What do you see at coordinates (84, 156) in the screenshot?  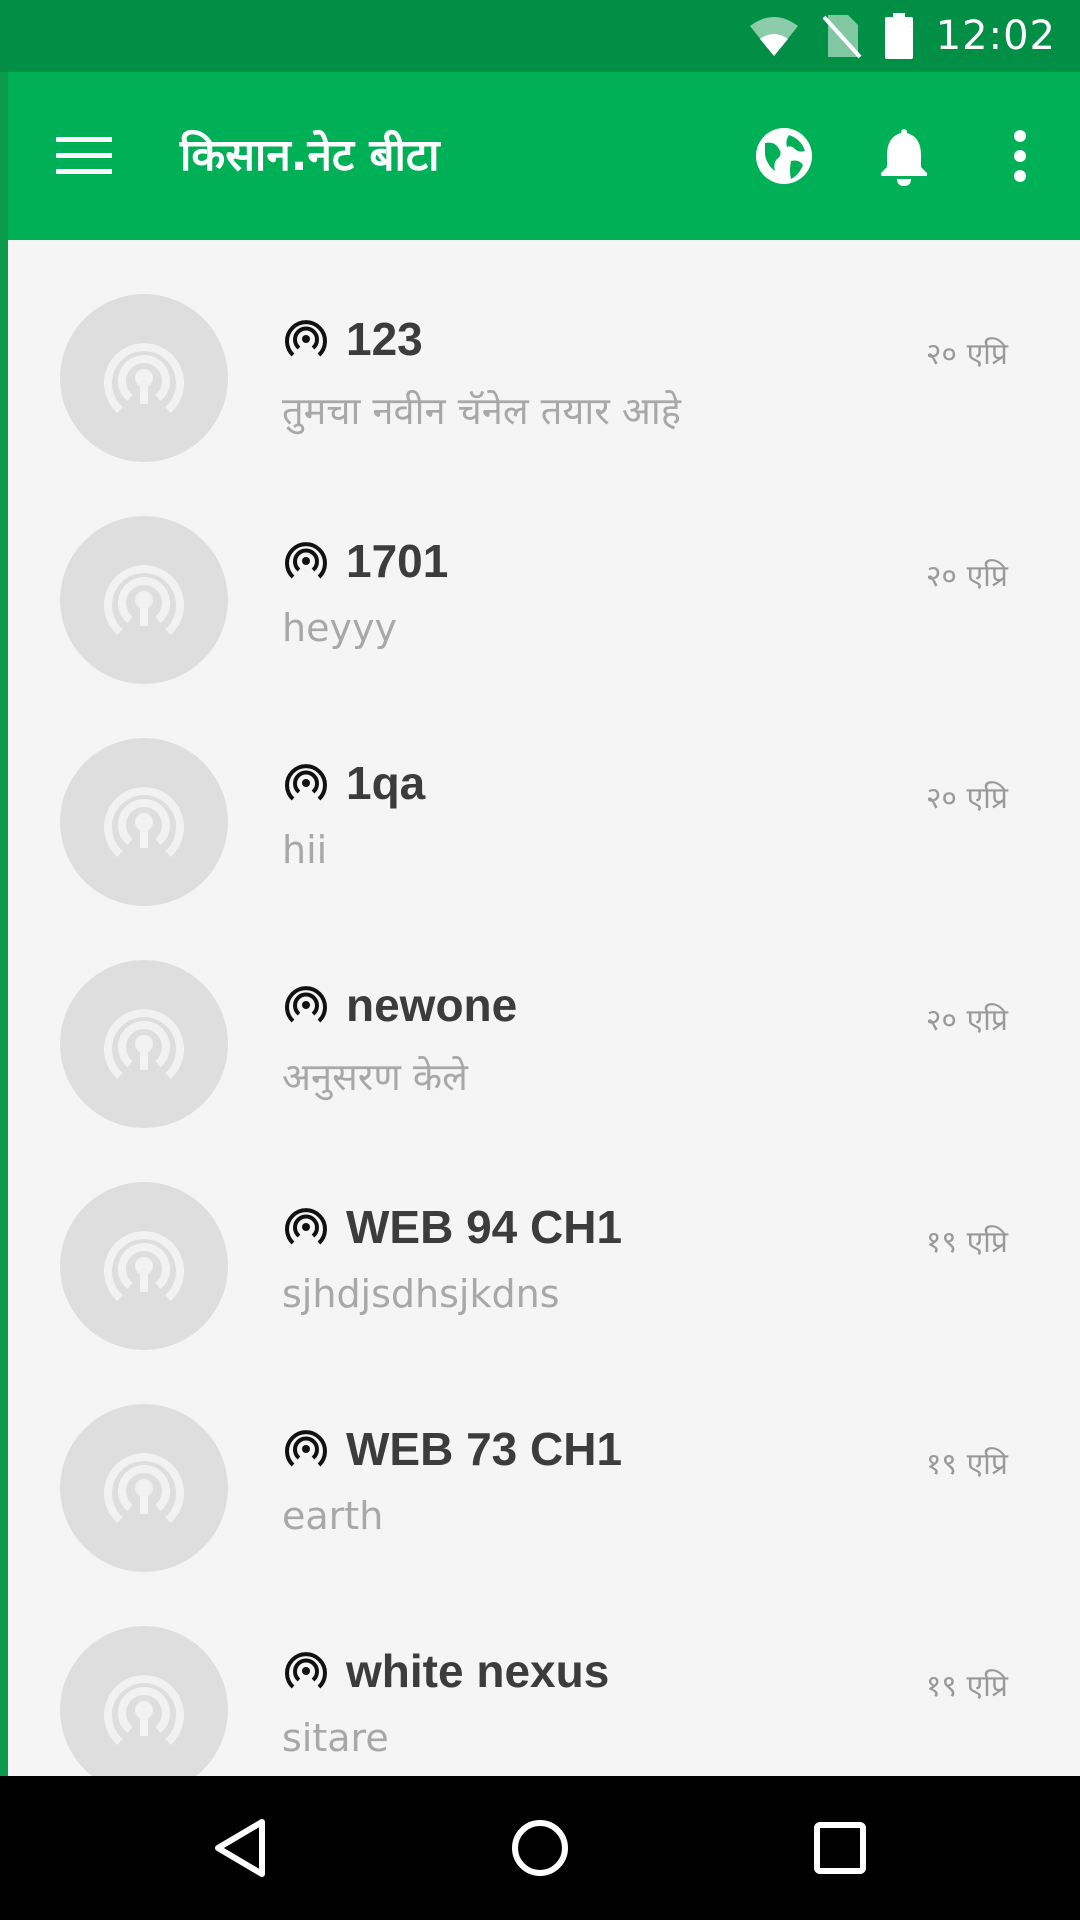 I see `hamburger-menu-icon` at bounding box center [84, 156].